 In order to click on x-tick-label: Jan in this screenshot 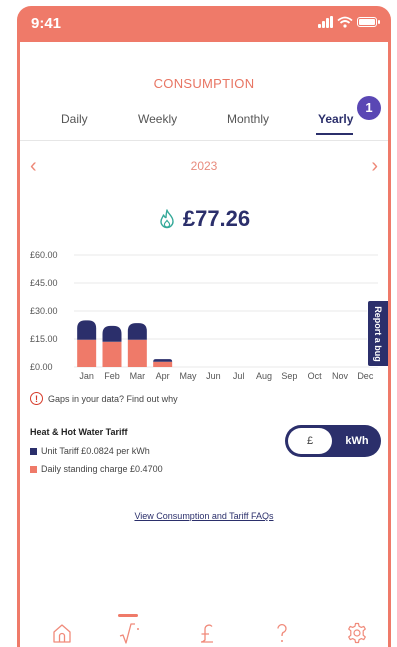, I will do `click(86, 376)`.